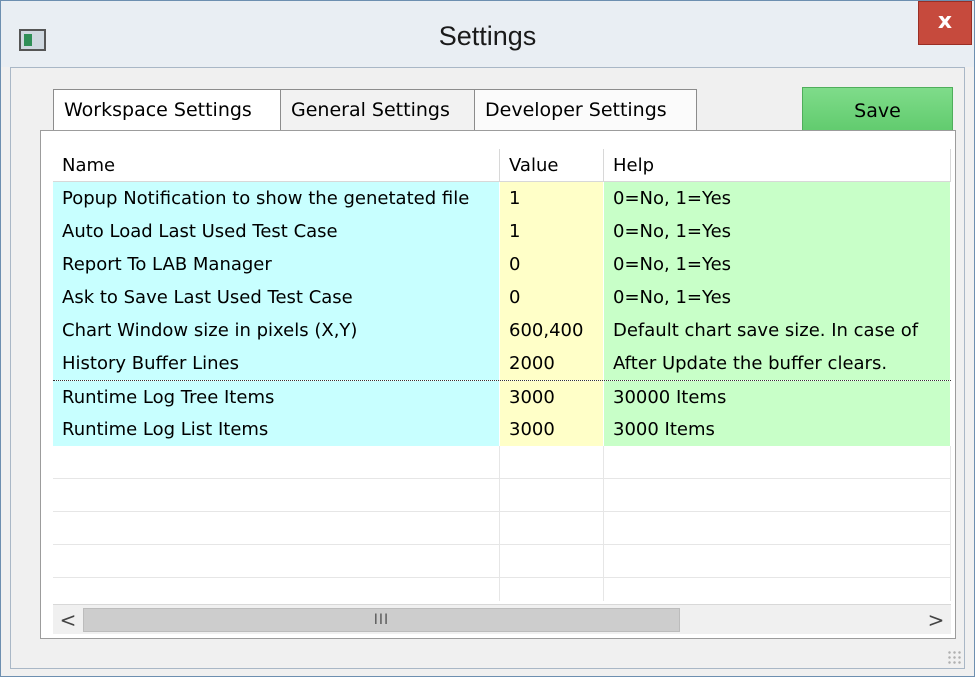 The width and height of the screenshot is (975, 677). What do you see at coordinates (276, 429) in the screenshot?
I see `setting-name-cell: Runtime Log List Items` at bounding box center [276, 429].